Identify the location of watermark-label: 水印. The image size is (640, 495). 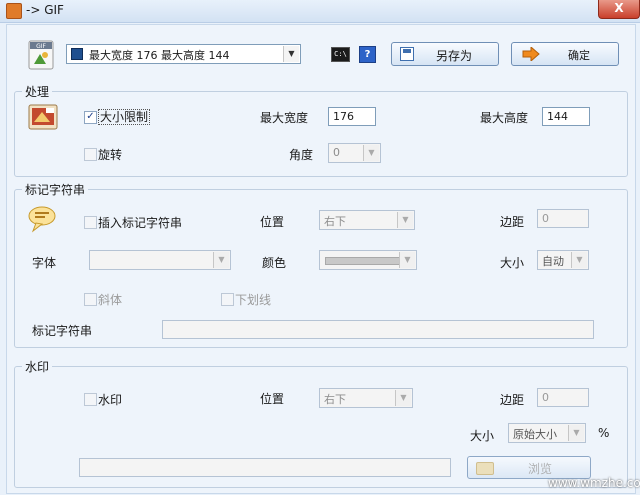
(110, 399).